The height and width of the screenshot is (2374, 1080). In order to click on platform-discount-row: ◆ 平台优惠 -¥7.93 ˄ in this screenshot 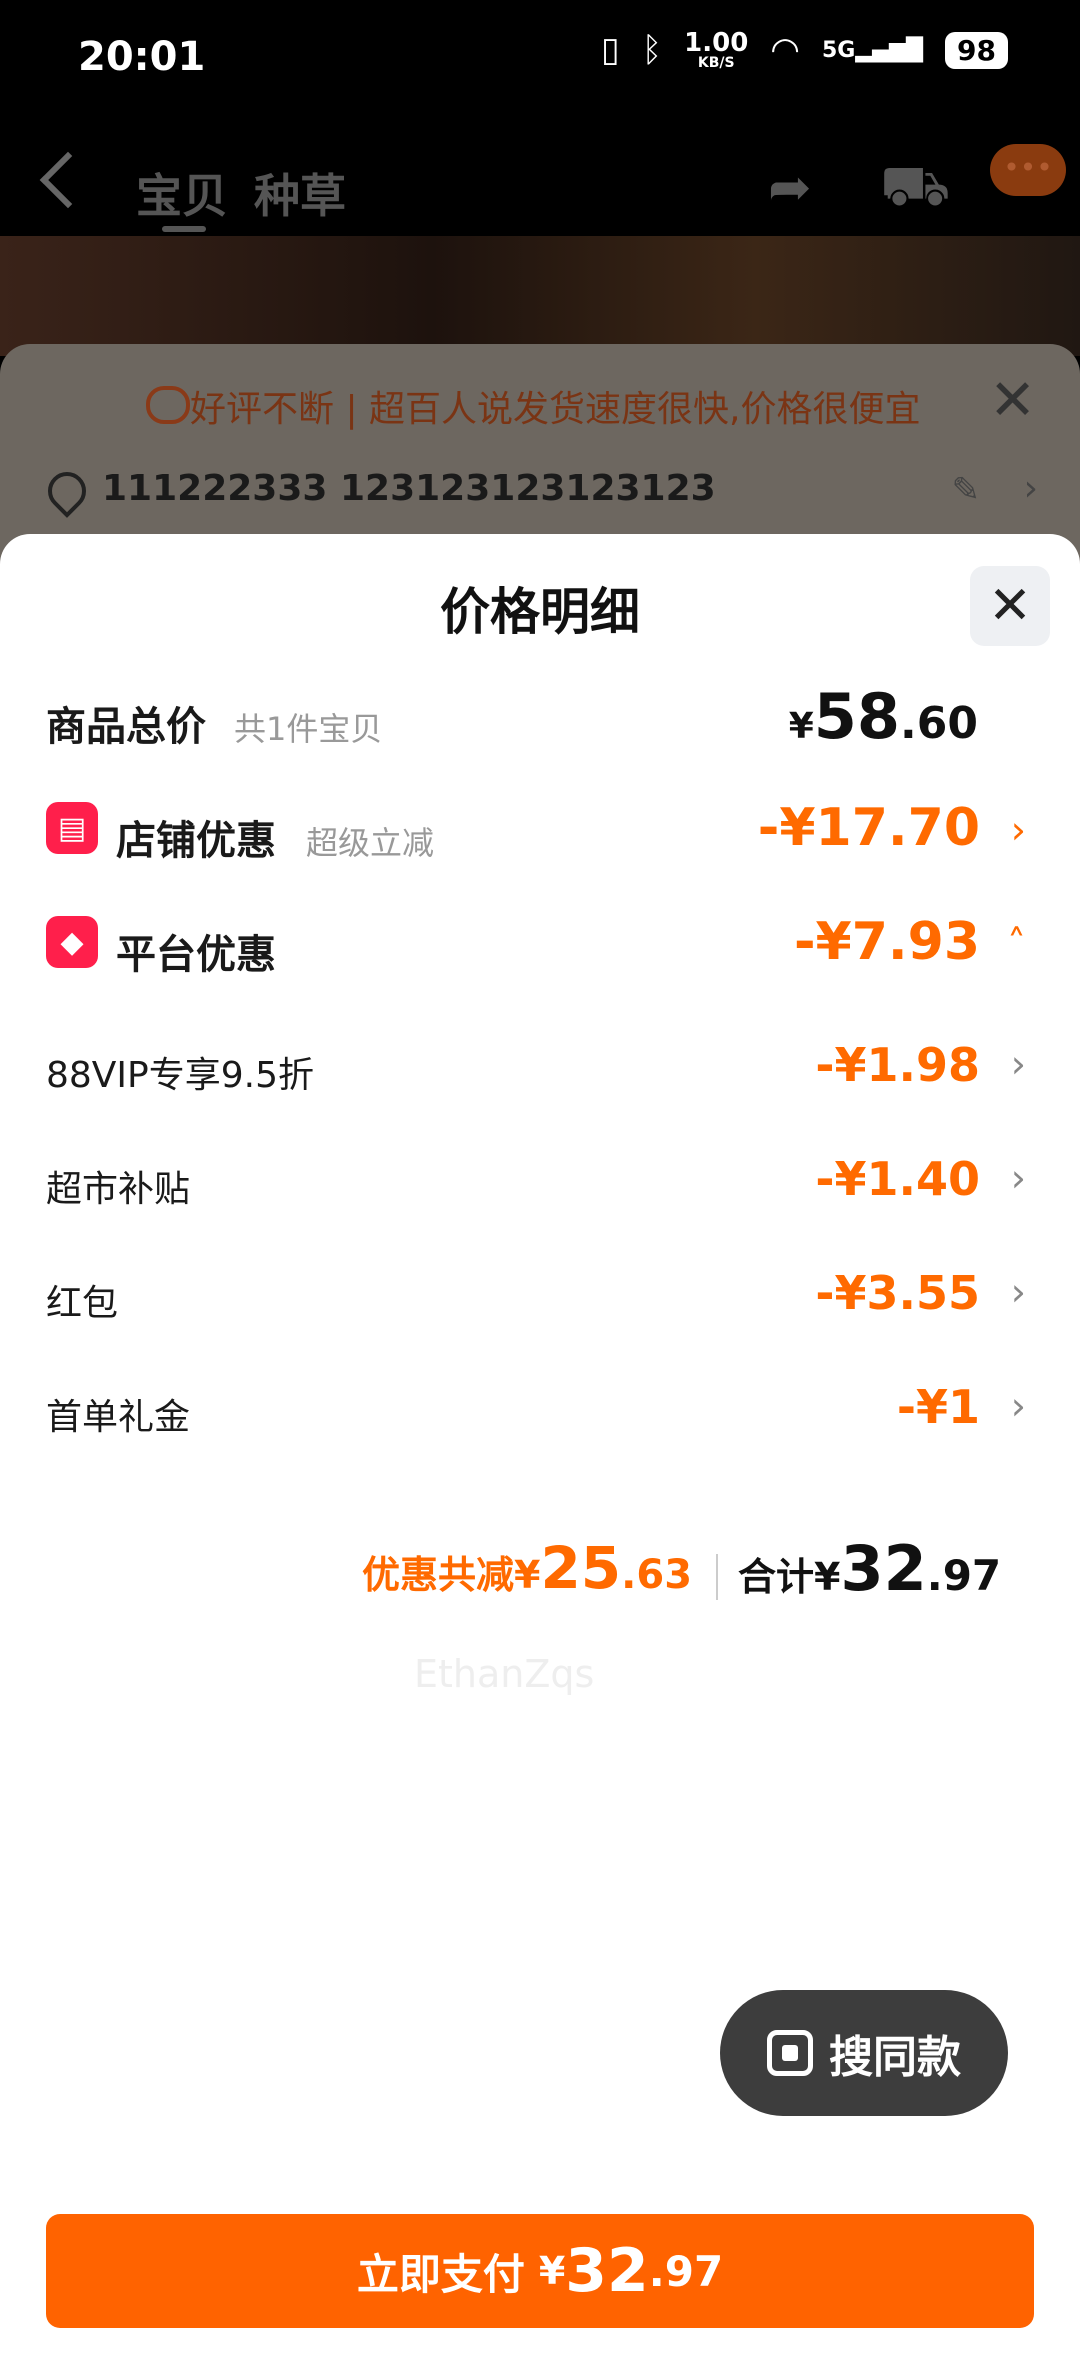, I will do `click(540, 944)`.